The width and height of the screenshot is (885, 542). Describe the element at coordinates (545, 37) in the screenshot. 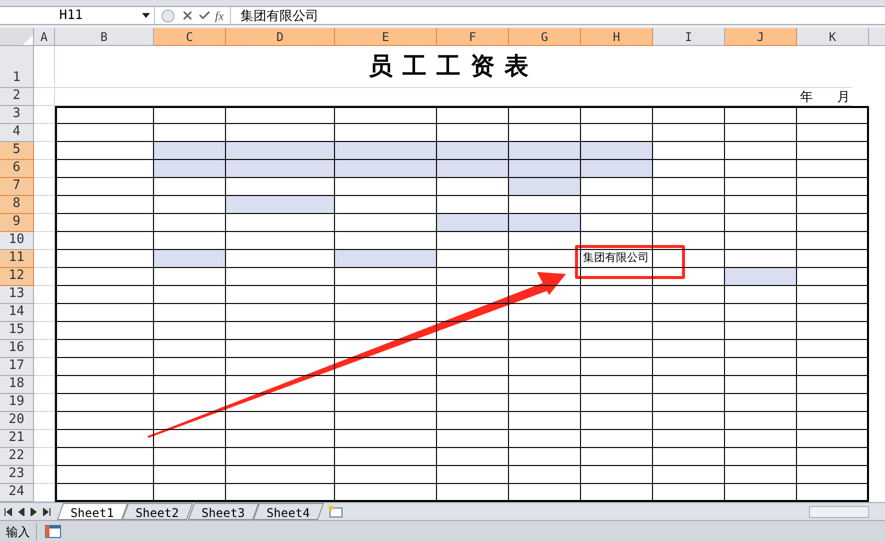

I see `column-header: G` at that location.